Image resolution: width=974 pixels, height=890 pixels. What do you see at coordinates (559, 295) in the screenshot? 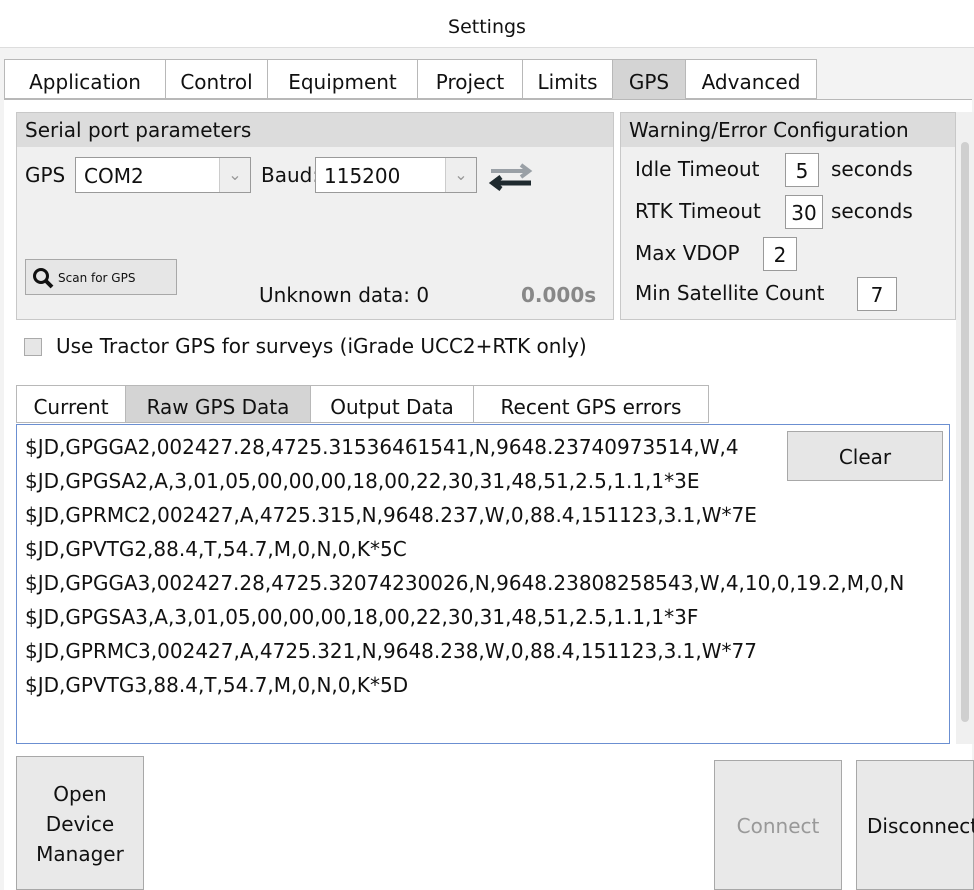
I see `rate-text: 0.000s` at bounding box center [559, 295].